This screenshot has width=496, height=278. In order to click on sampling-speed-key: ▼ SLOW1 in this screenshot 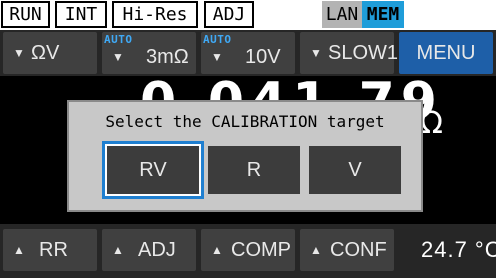, I will do `click(349, 53)`.